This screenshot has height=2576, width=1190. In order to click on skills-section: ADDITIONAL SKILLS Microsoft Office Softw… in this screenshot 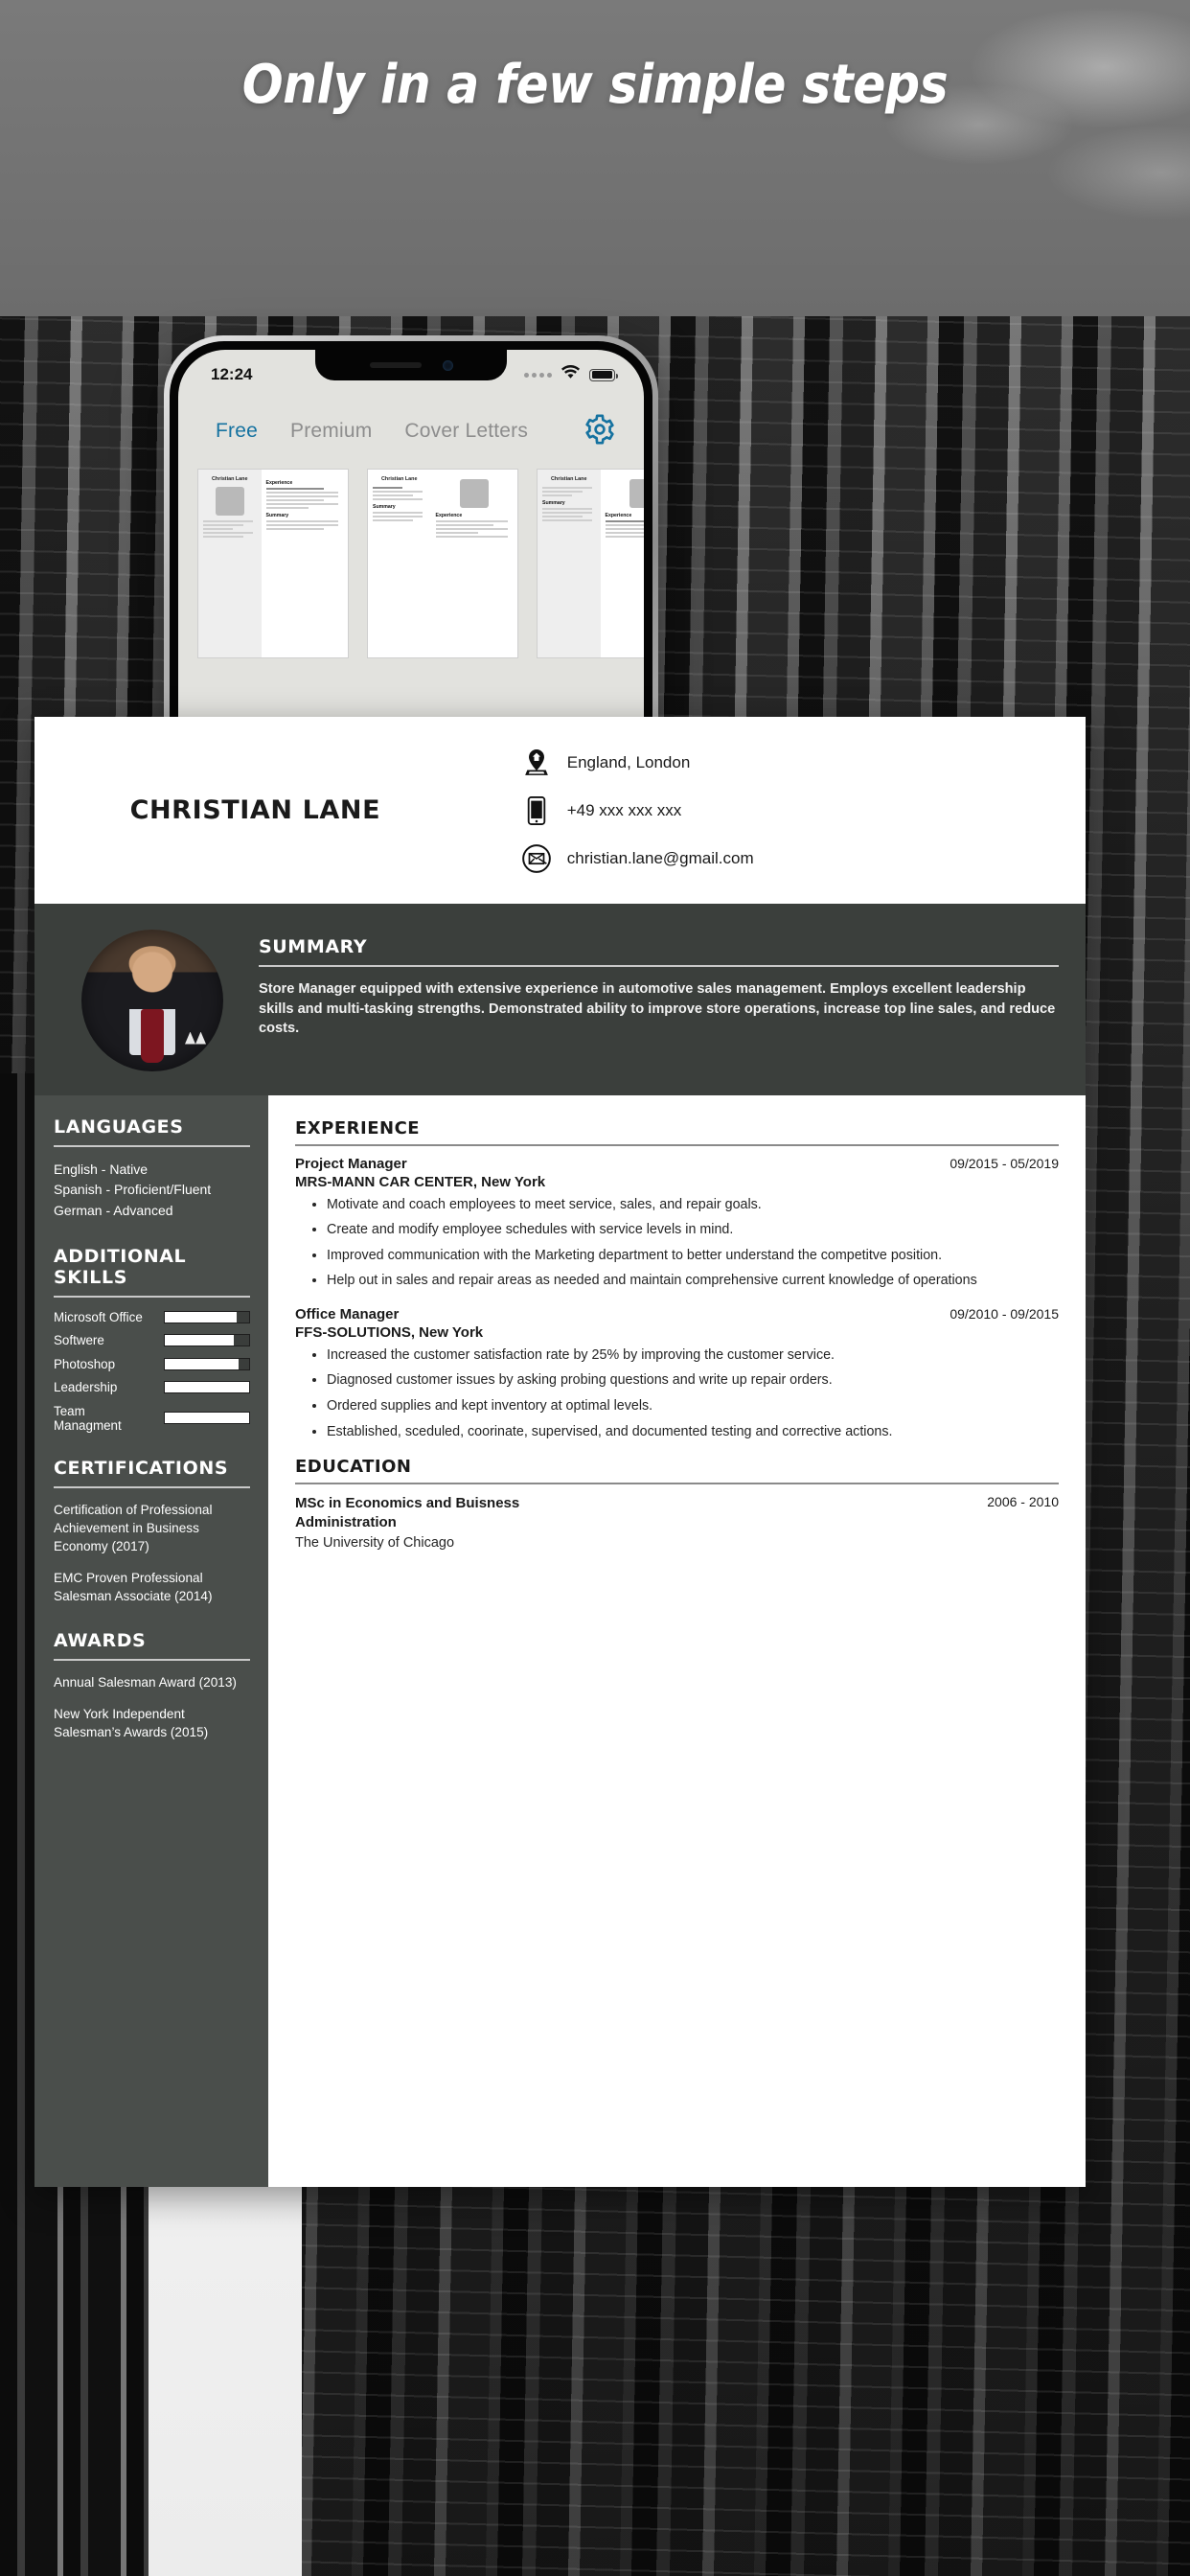, I will do `click(152, 1339)`.